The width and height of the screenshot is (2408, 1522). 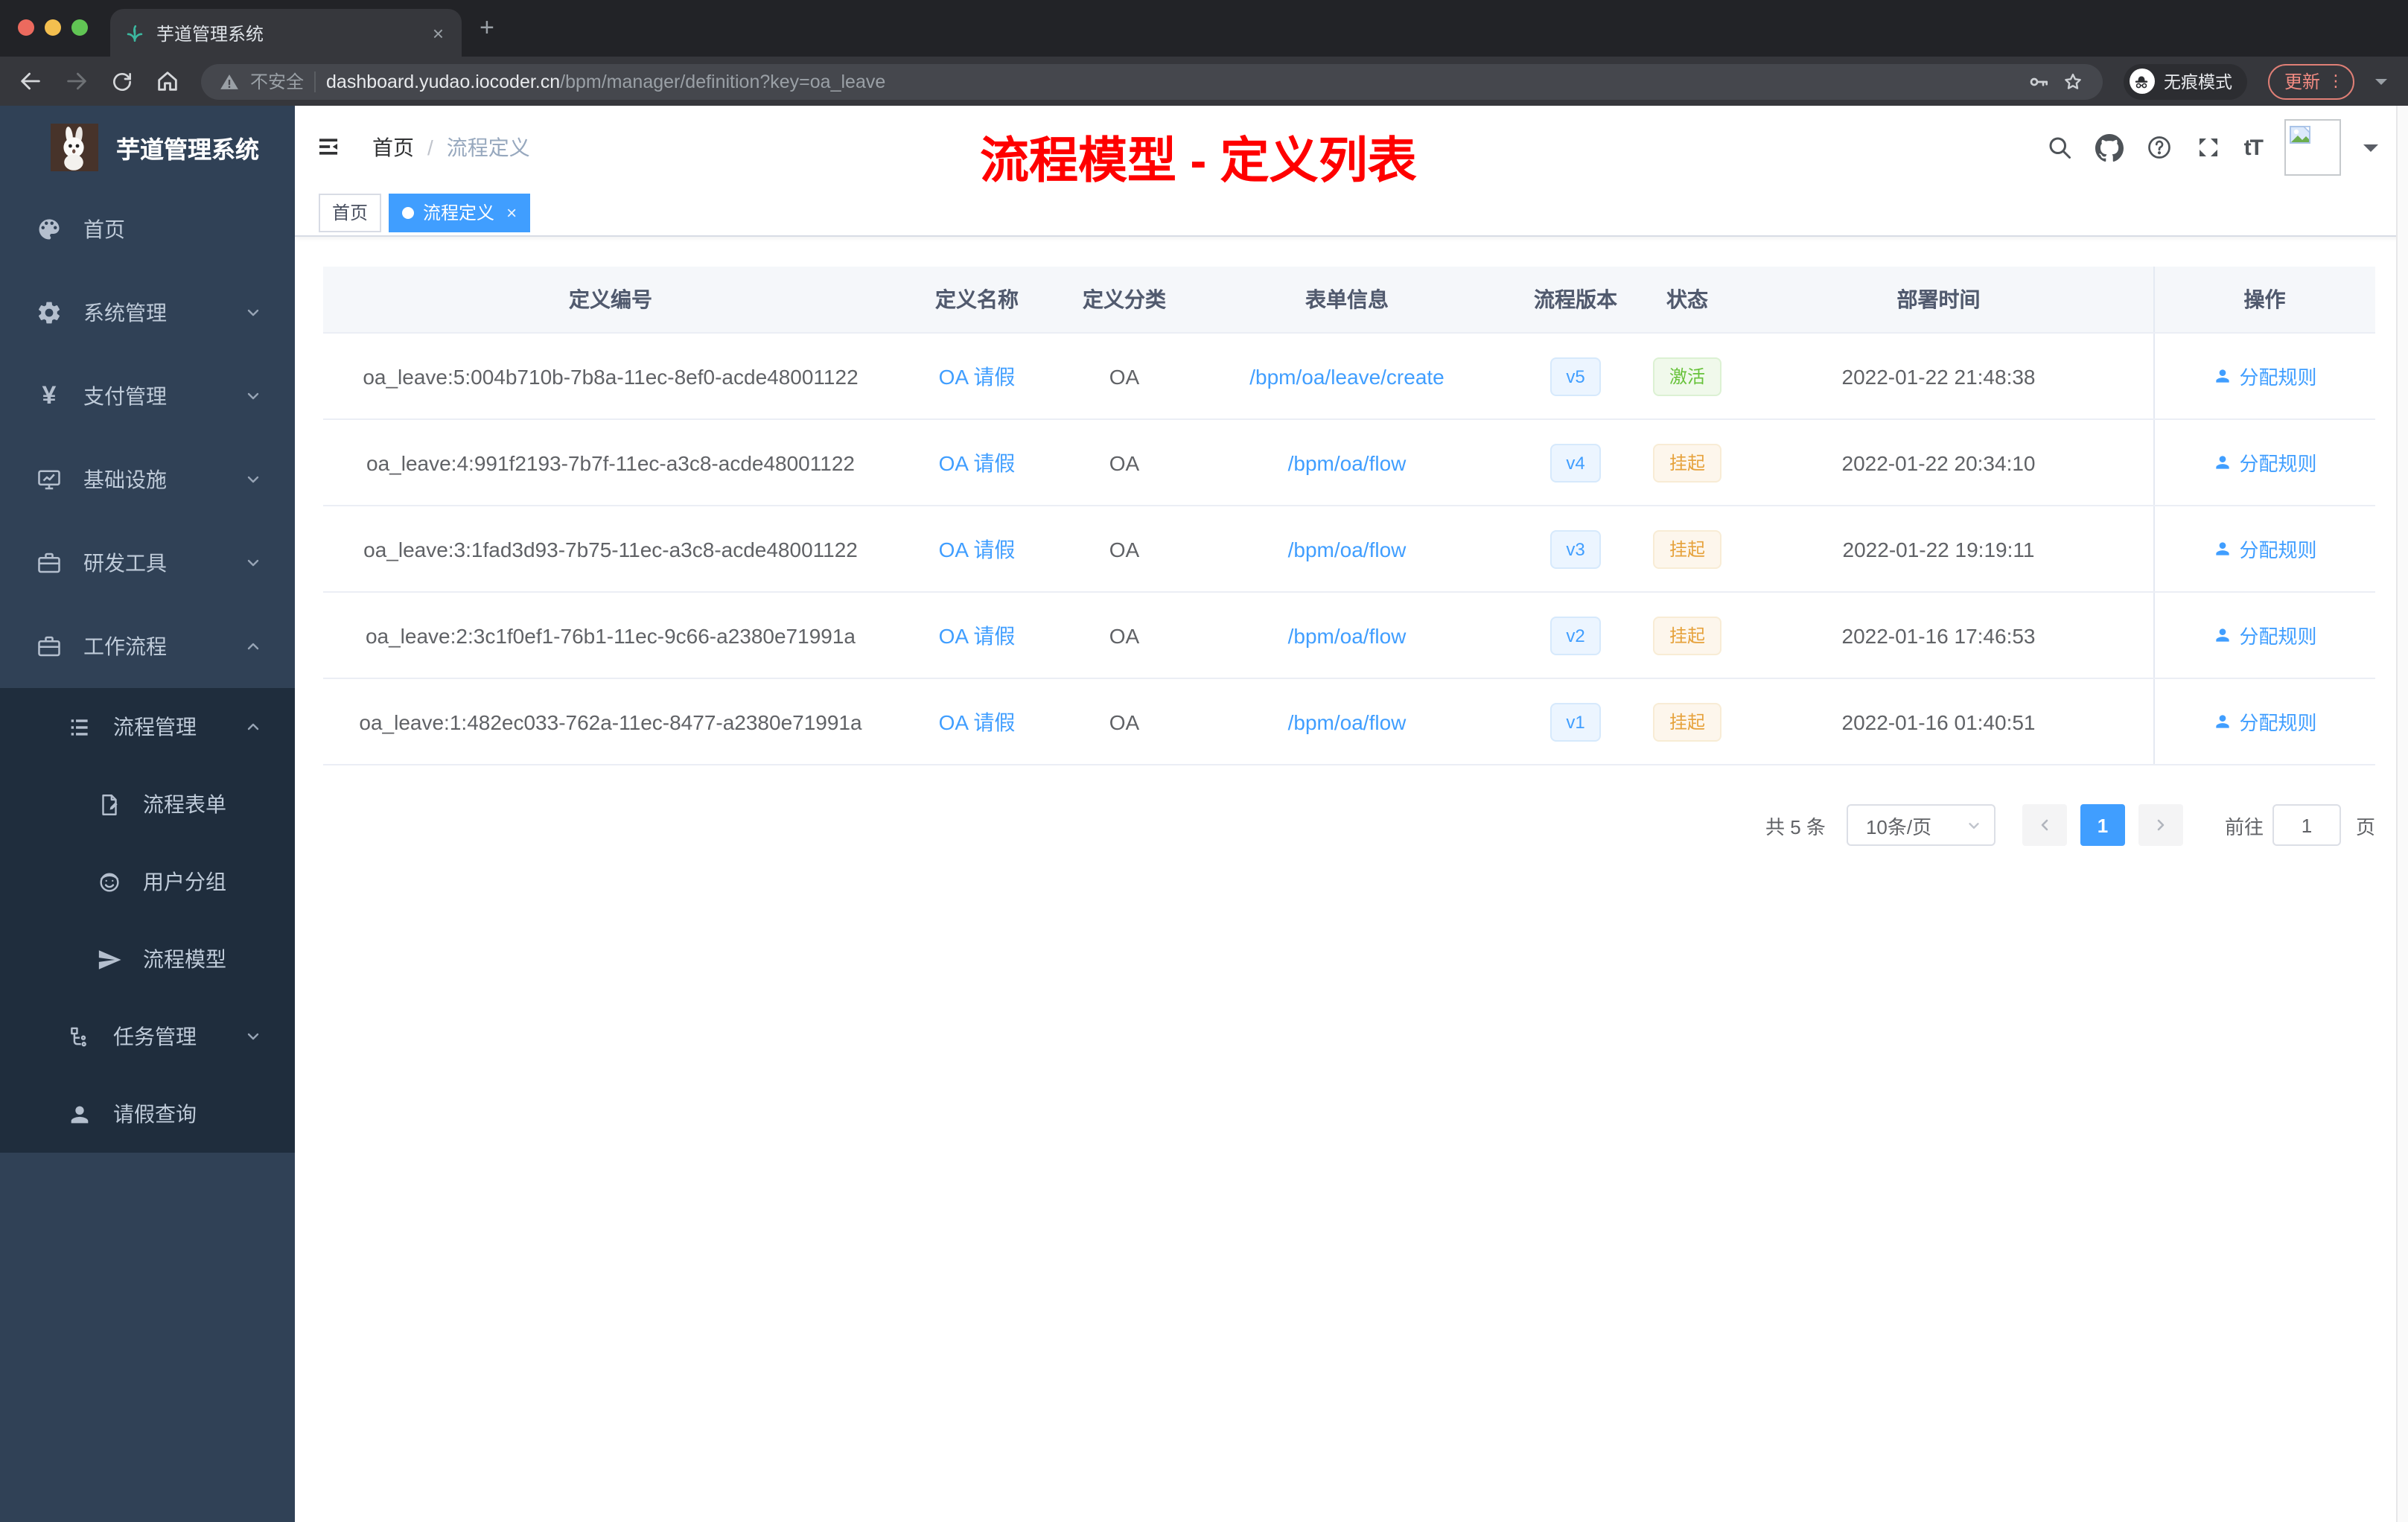 What do you see at coordinates (53, 27) in the screenshot?
I see `macos-minimize-button` at bounding box center [53, 27].